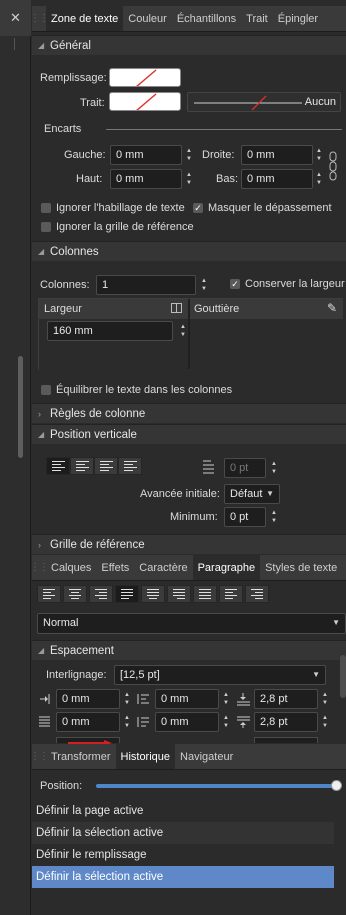  I want to click on link-chain-icon, so click(333, 166).